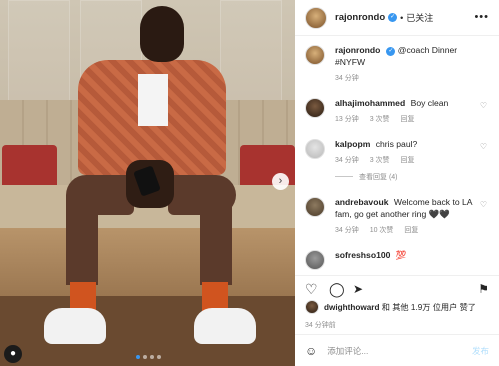  I want to click on post-header: rajonrondo ✓ • 已关注 •••, so click(397, 18).